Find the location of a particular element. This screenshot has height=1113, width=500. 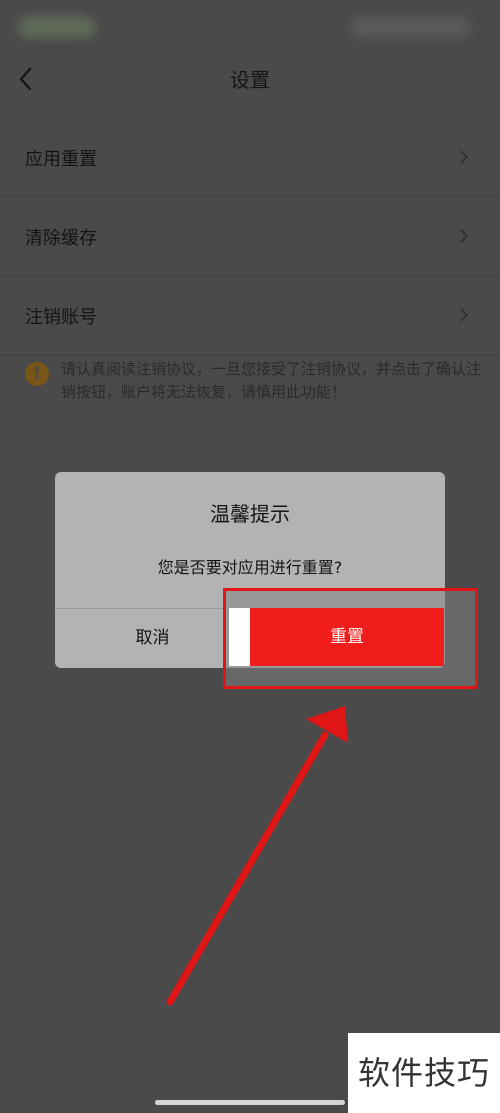

dialog-message: 您是否要对应用进行重置? is located at coordinates (250, 567).